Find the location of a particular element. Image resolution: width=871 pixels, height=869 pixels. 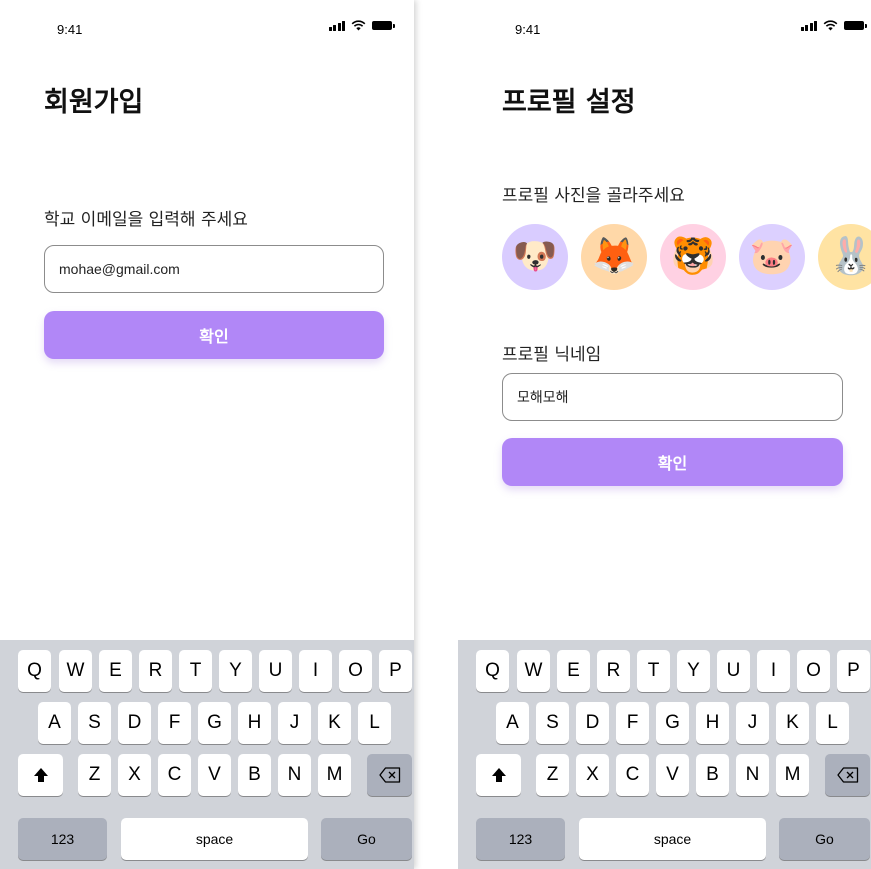

keyboard: Q W E R T Y U I O P A S D F G H J K L Z is located at coordinates (664, 754).